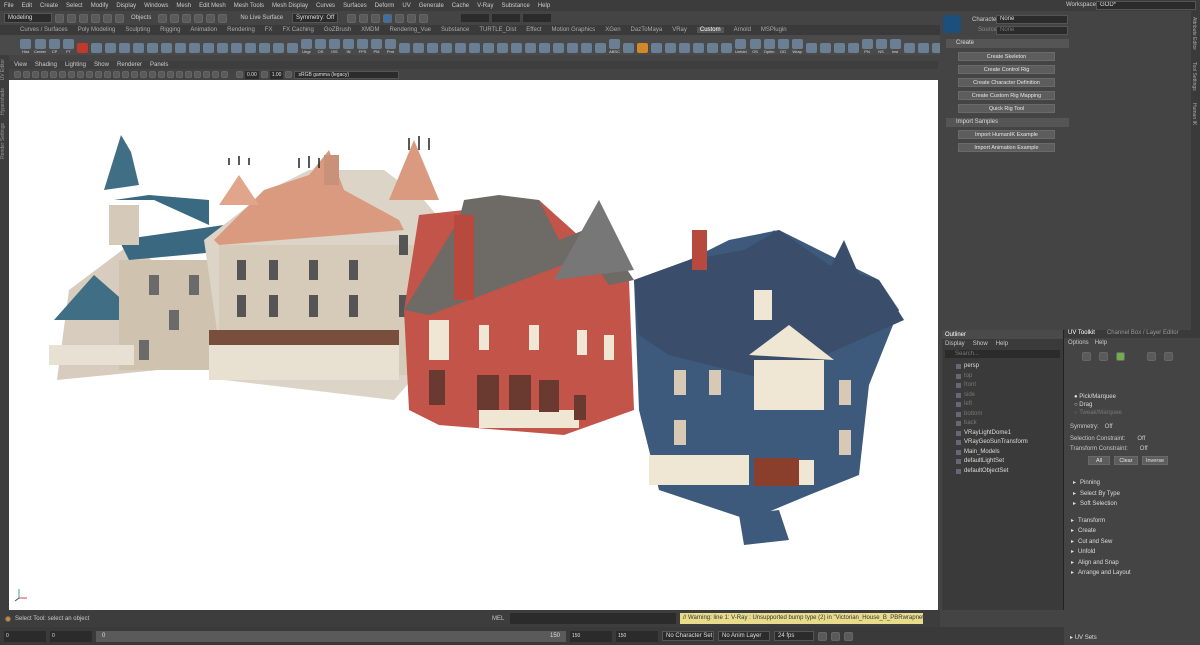 The image size is (1200, 645). Describe the element at coordinates (363, 45) in the screenshot. I see `shelf-tool-icon: FPS` at that location.